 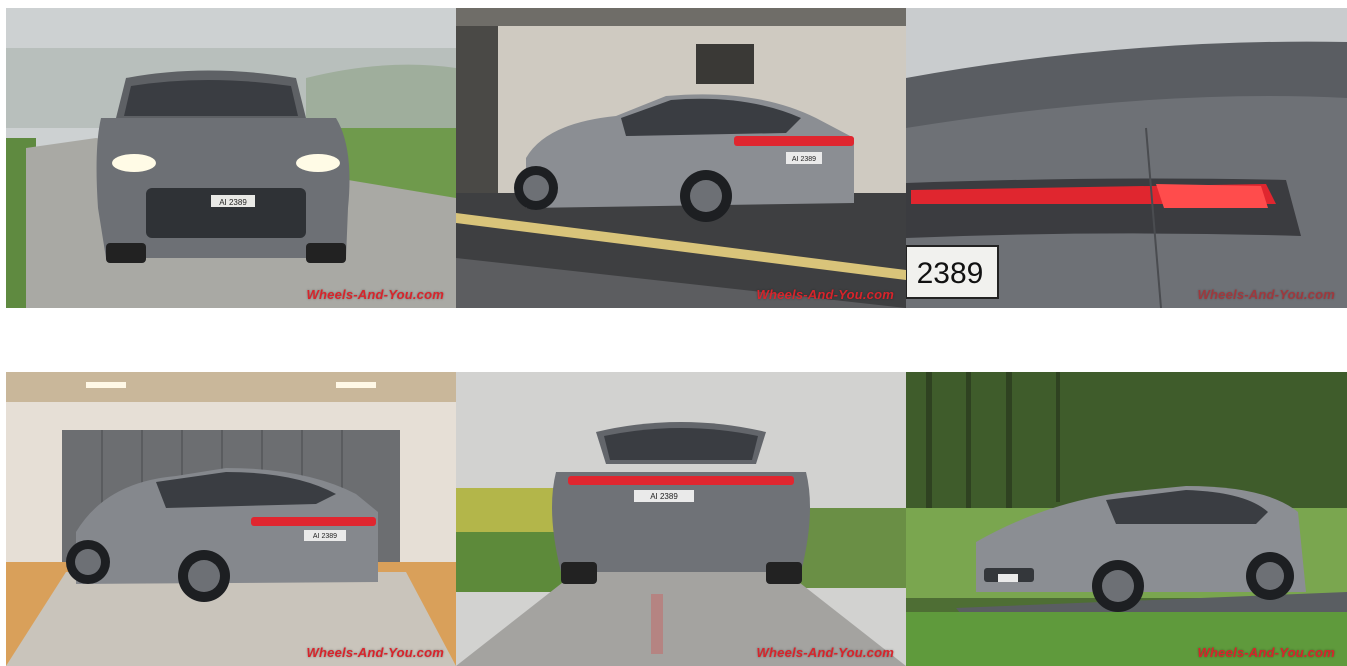 I want to click on photo-side-image, so click(x=1126, y=519).